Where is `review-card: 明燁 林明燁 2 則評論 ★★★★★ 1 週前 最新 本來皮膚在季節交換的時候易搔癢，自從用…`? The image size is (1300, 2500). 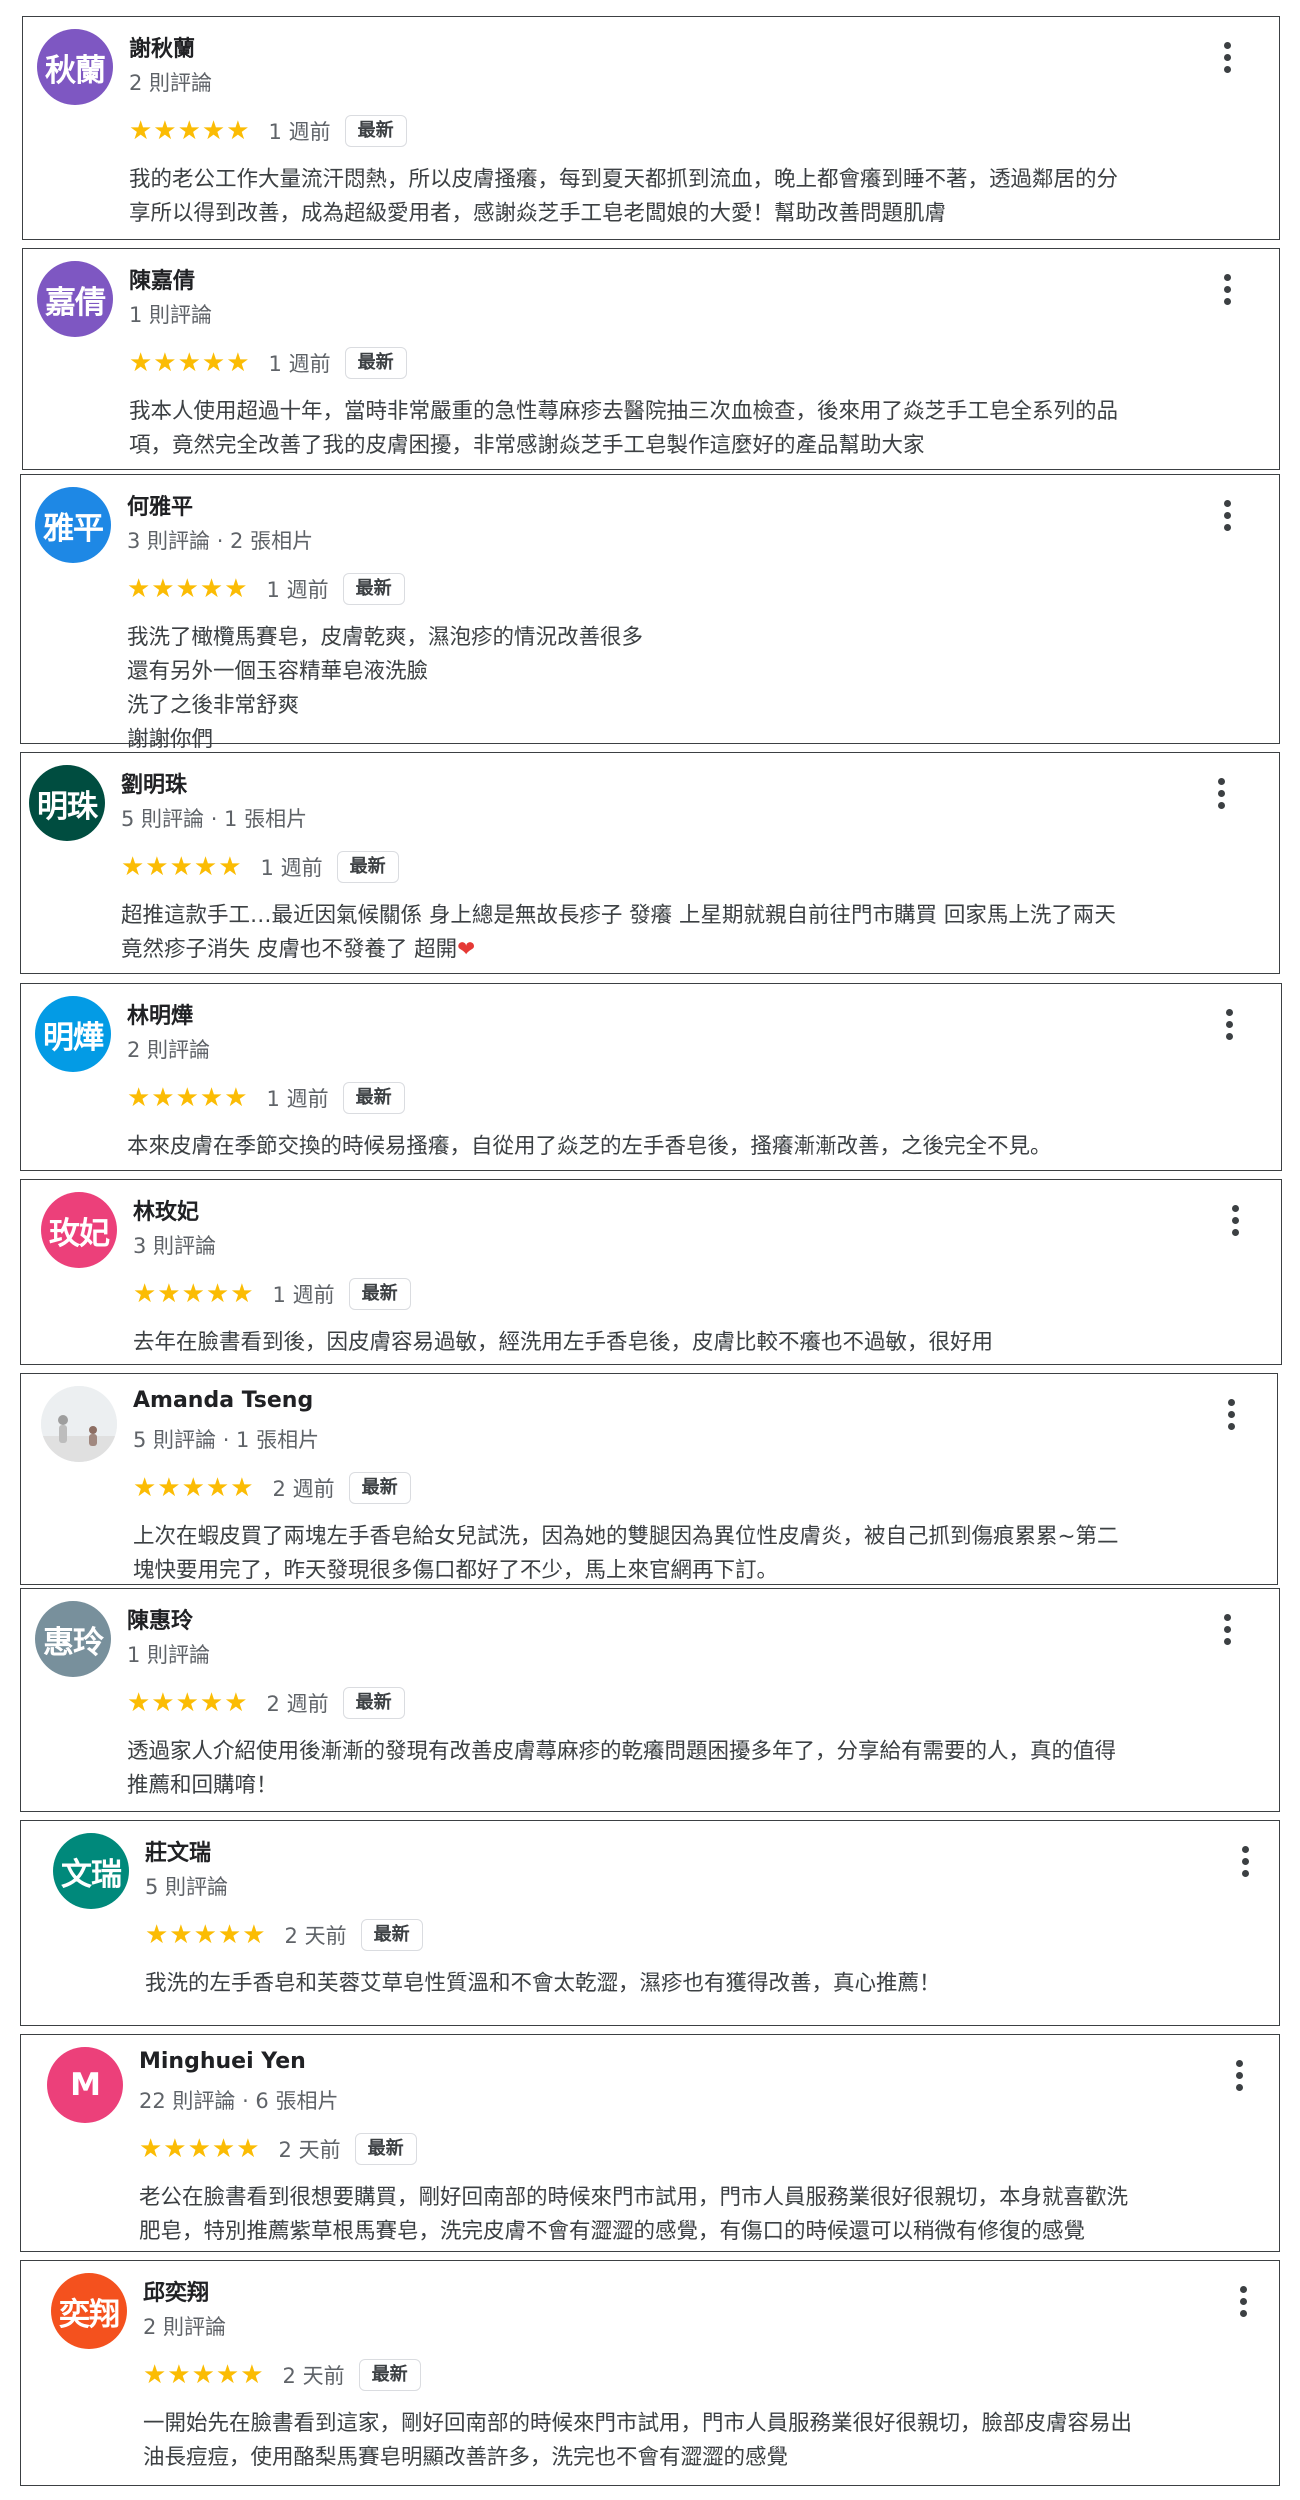 review-card: 明燁 林明燁 2 則評論 ★★★★★ 1 週前 最新 本來皮膚在季節交換的時候易搔癢，自從用… is located at coordinates (651, 1077).